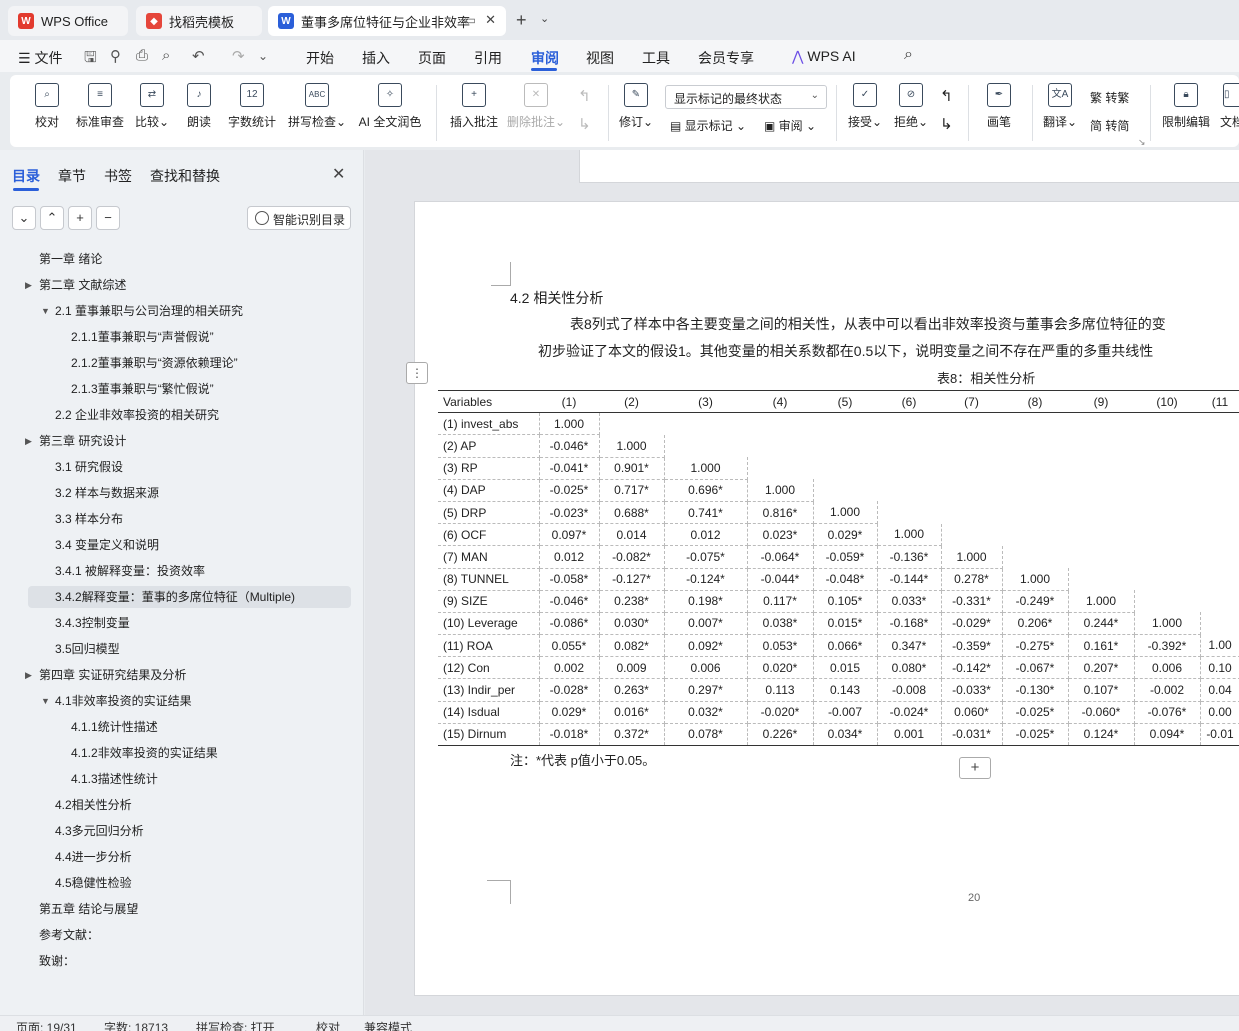 The width and height of the screenshot is (1239, 1031). What do you see at coordinates (656, 58) in the screenshot?
I see `menu-tools: 工具` at bounding box center [656, 58].